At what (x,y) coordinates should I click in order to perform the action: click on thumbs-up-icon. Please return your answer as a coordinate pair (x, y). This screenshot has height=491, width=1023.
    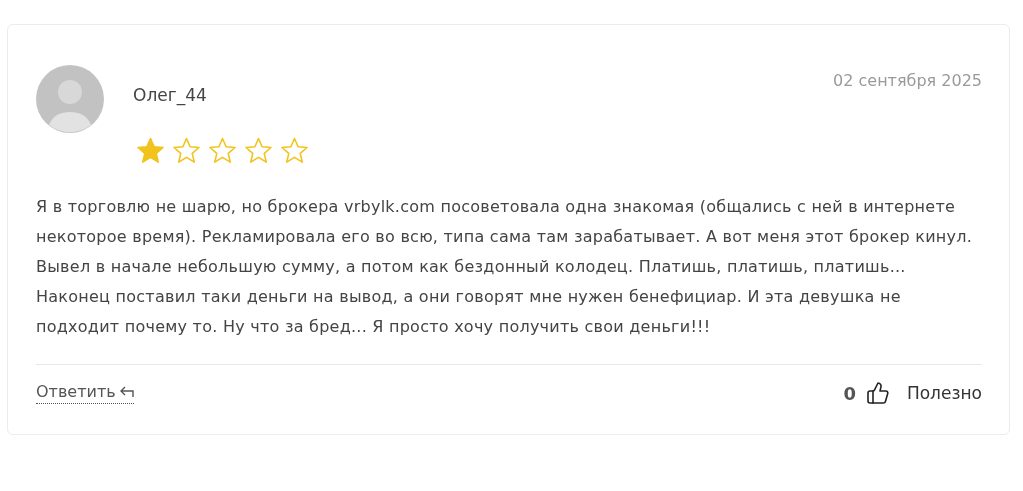
    Looking at the image, I should click on (877, 393).